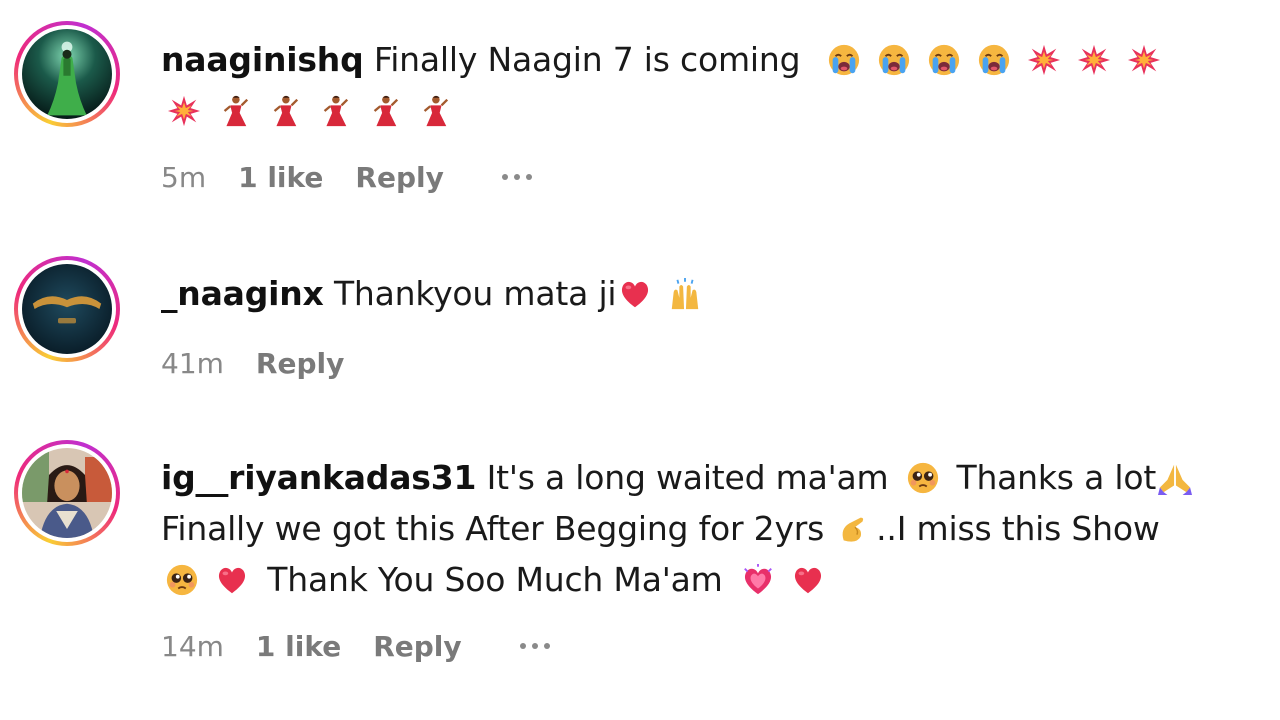 This screenshot has height=720, width=1280. Describe the element at coordinates (262, 59) in the screenshot. I see `comment-username: naaginishq` at that location.